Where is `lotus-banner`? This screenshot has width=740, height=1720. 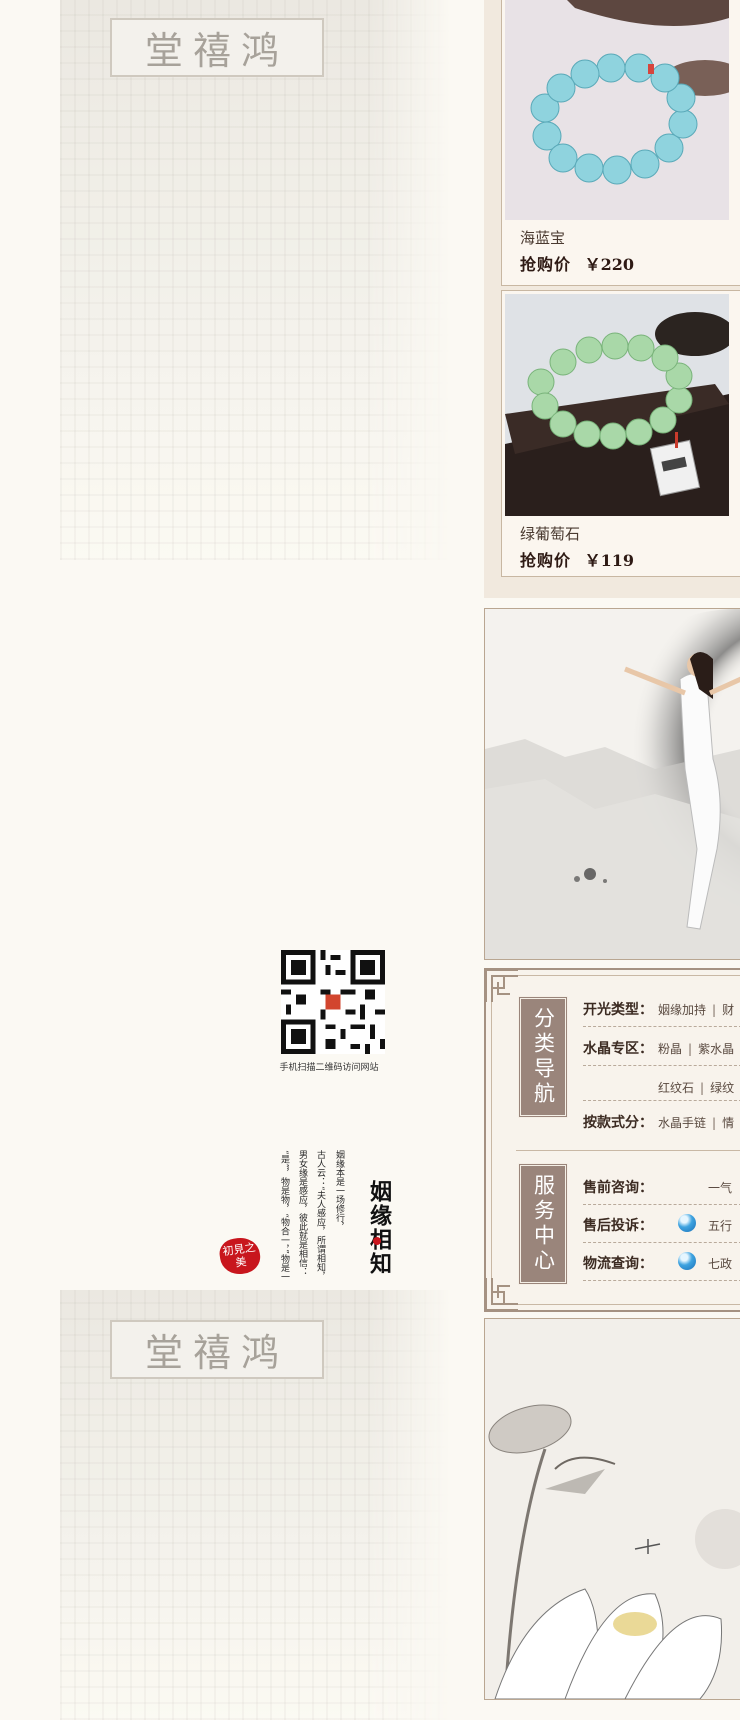
lotus-banner is located at coordinates (612, 1509).